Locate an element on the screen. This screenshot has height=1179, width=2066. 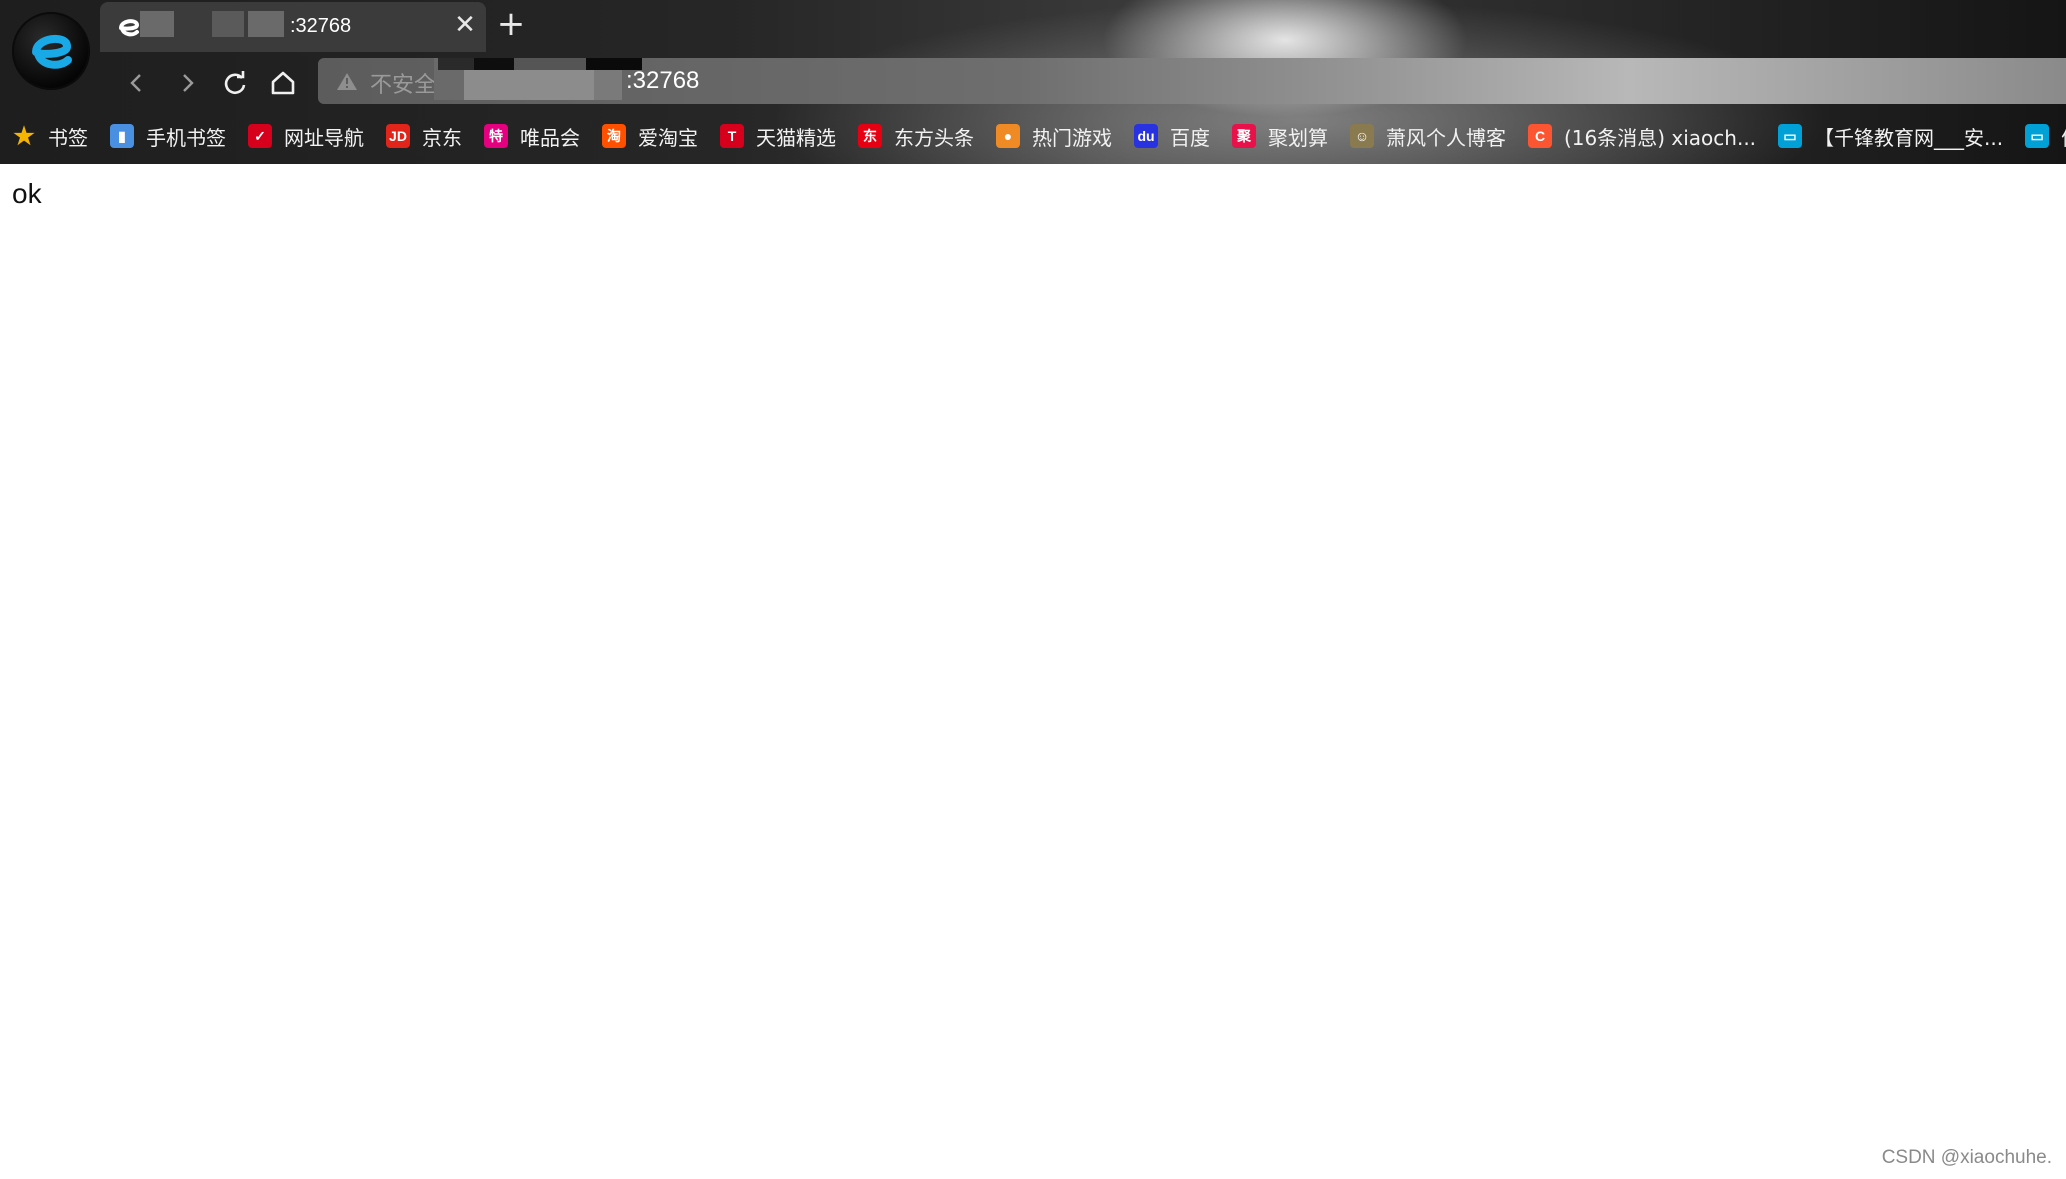
bookmark-item: 东东方头条 is located at coordinates (915, 136).